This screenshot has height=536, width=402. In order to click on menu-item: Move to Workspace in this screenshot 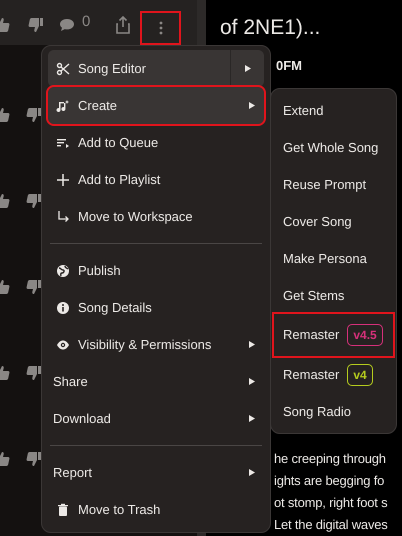, I will do `click(156, 216)`.